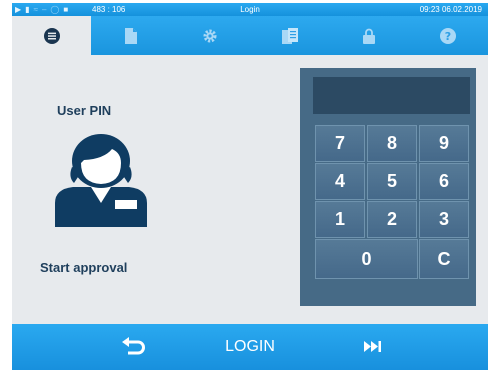 Image resolution: width=489 pixels, height=374 pixels. I want to click on key-0: 0, so click(366, 259).